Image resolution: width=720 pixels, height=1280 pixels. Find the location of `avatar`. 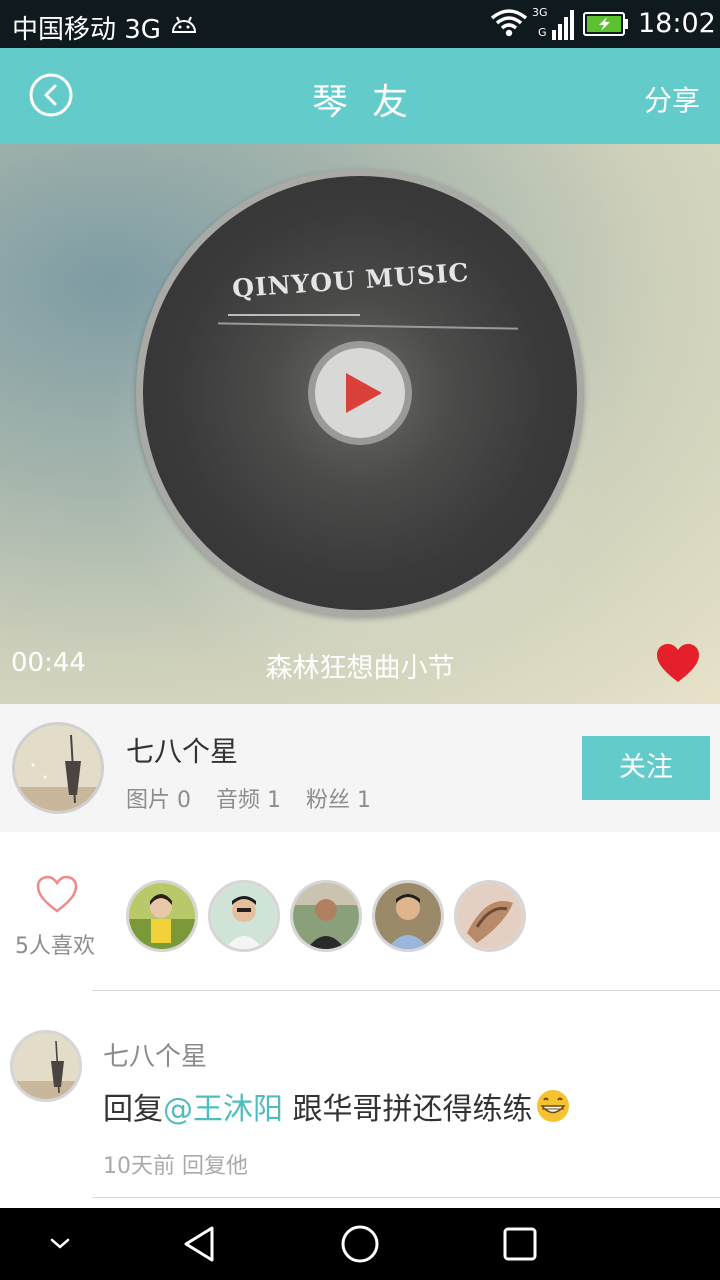

avatar is located at coordinates (58, 768).